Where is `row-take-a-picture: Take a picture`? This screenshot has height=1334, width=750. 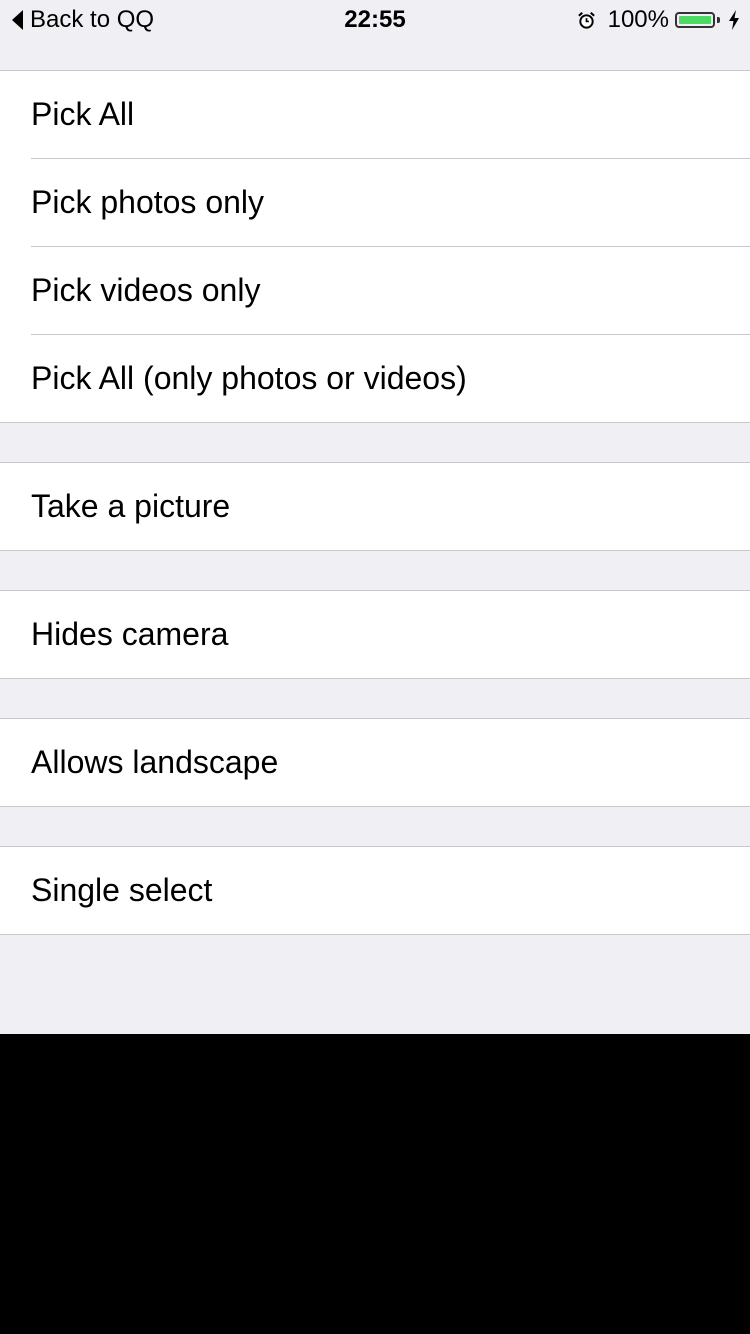
row-take-a-picture: Take a picture is located at coordinates (375, 506).